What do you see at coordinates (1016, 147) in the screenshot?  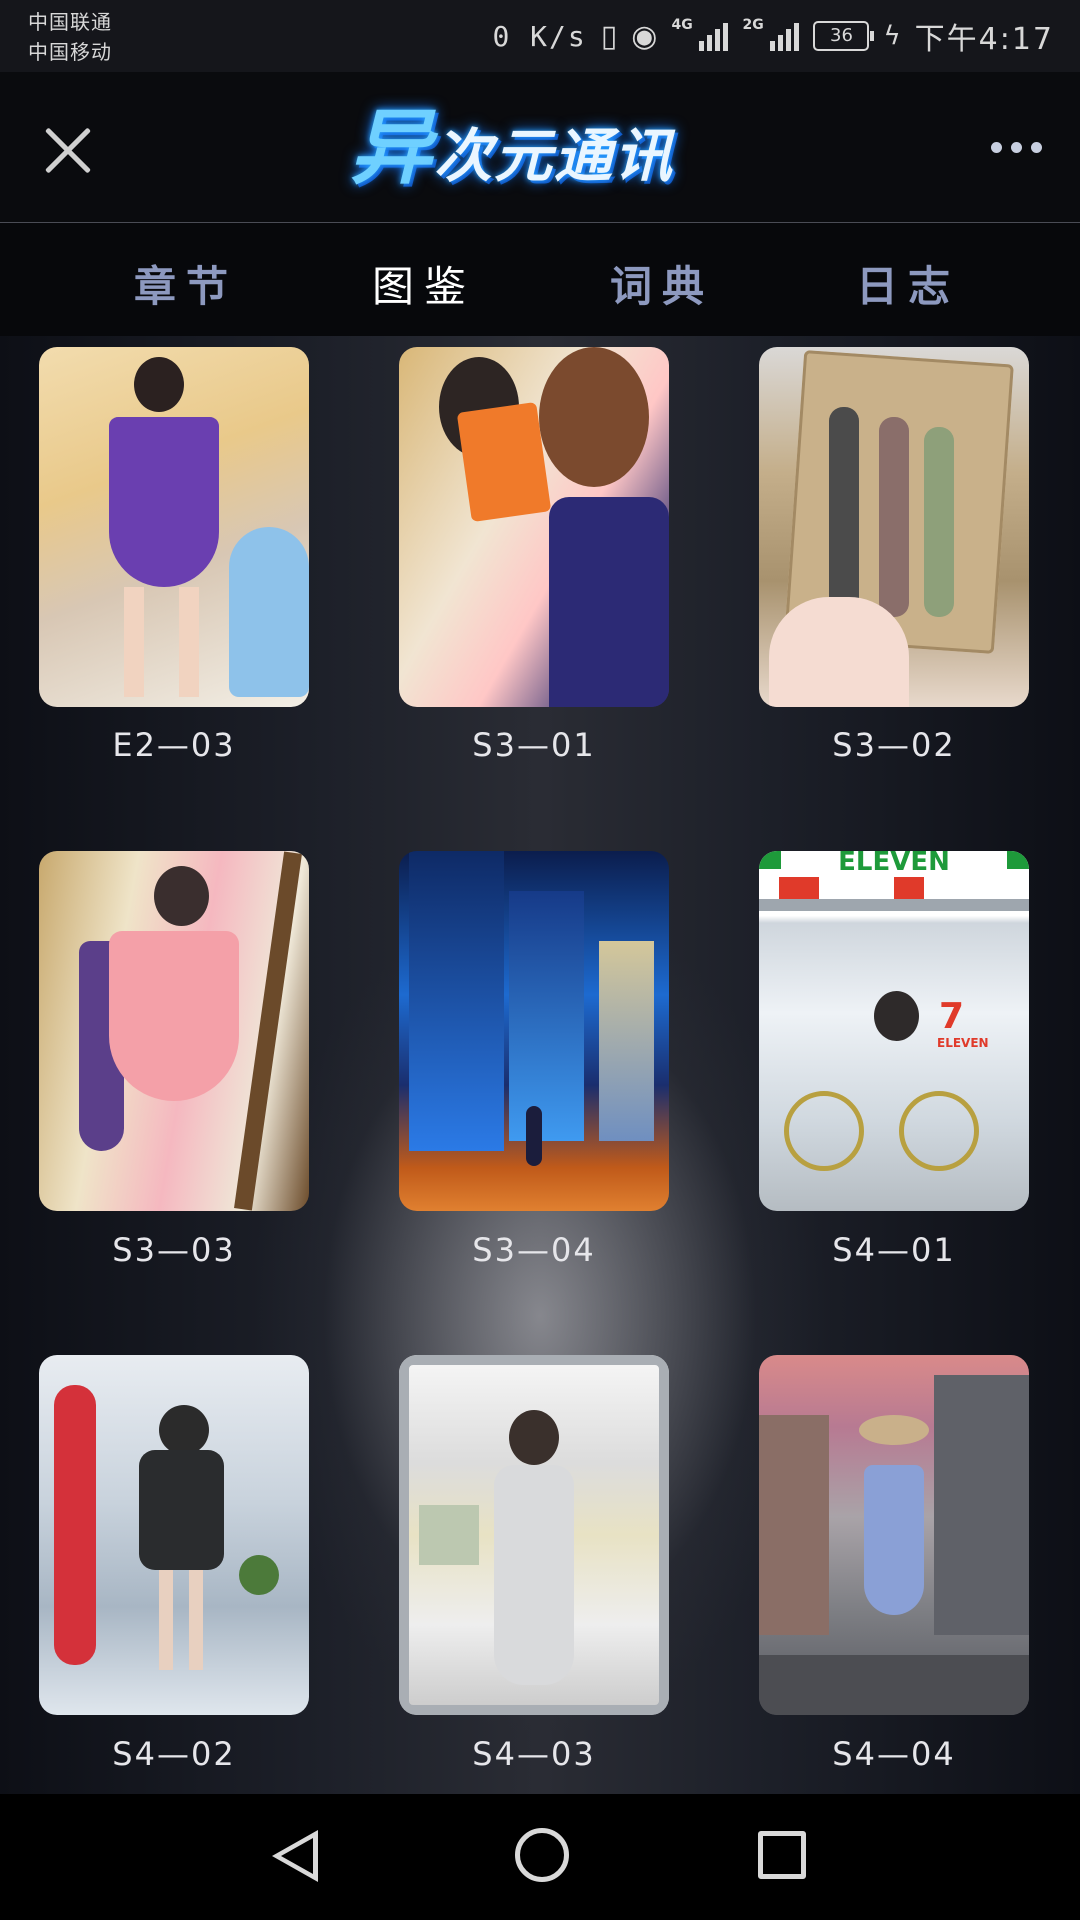 I see `more-dots-icon` at bounding box center [1016, 147].